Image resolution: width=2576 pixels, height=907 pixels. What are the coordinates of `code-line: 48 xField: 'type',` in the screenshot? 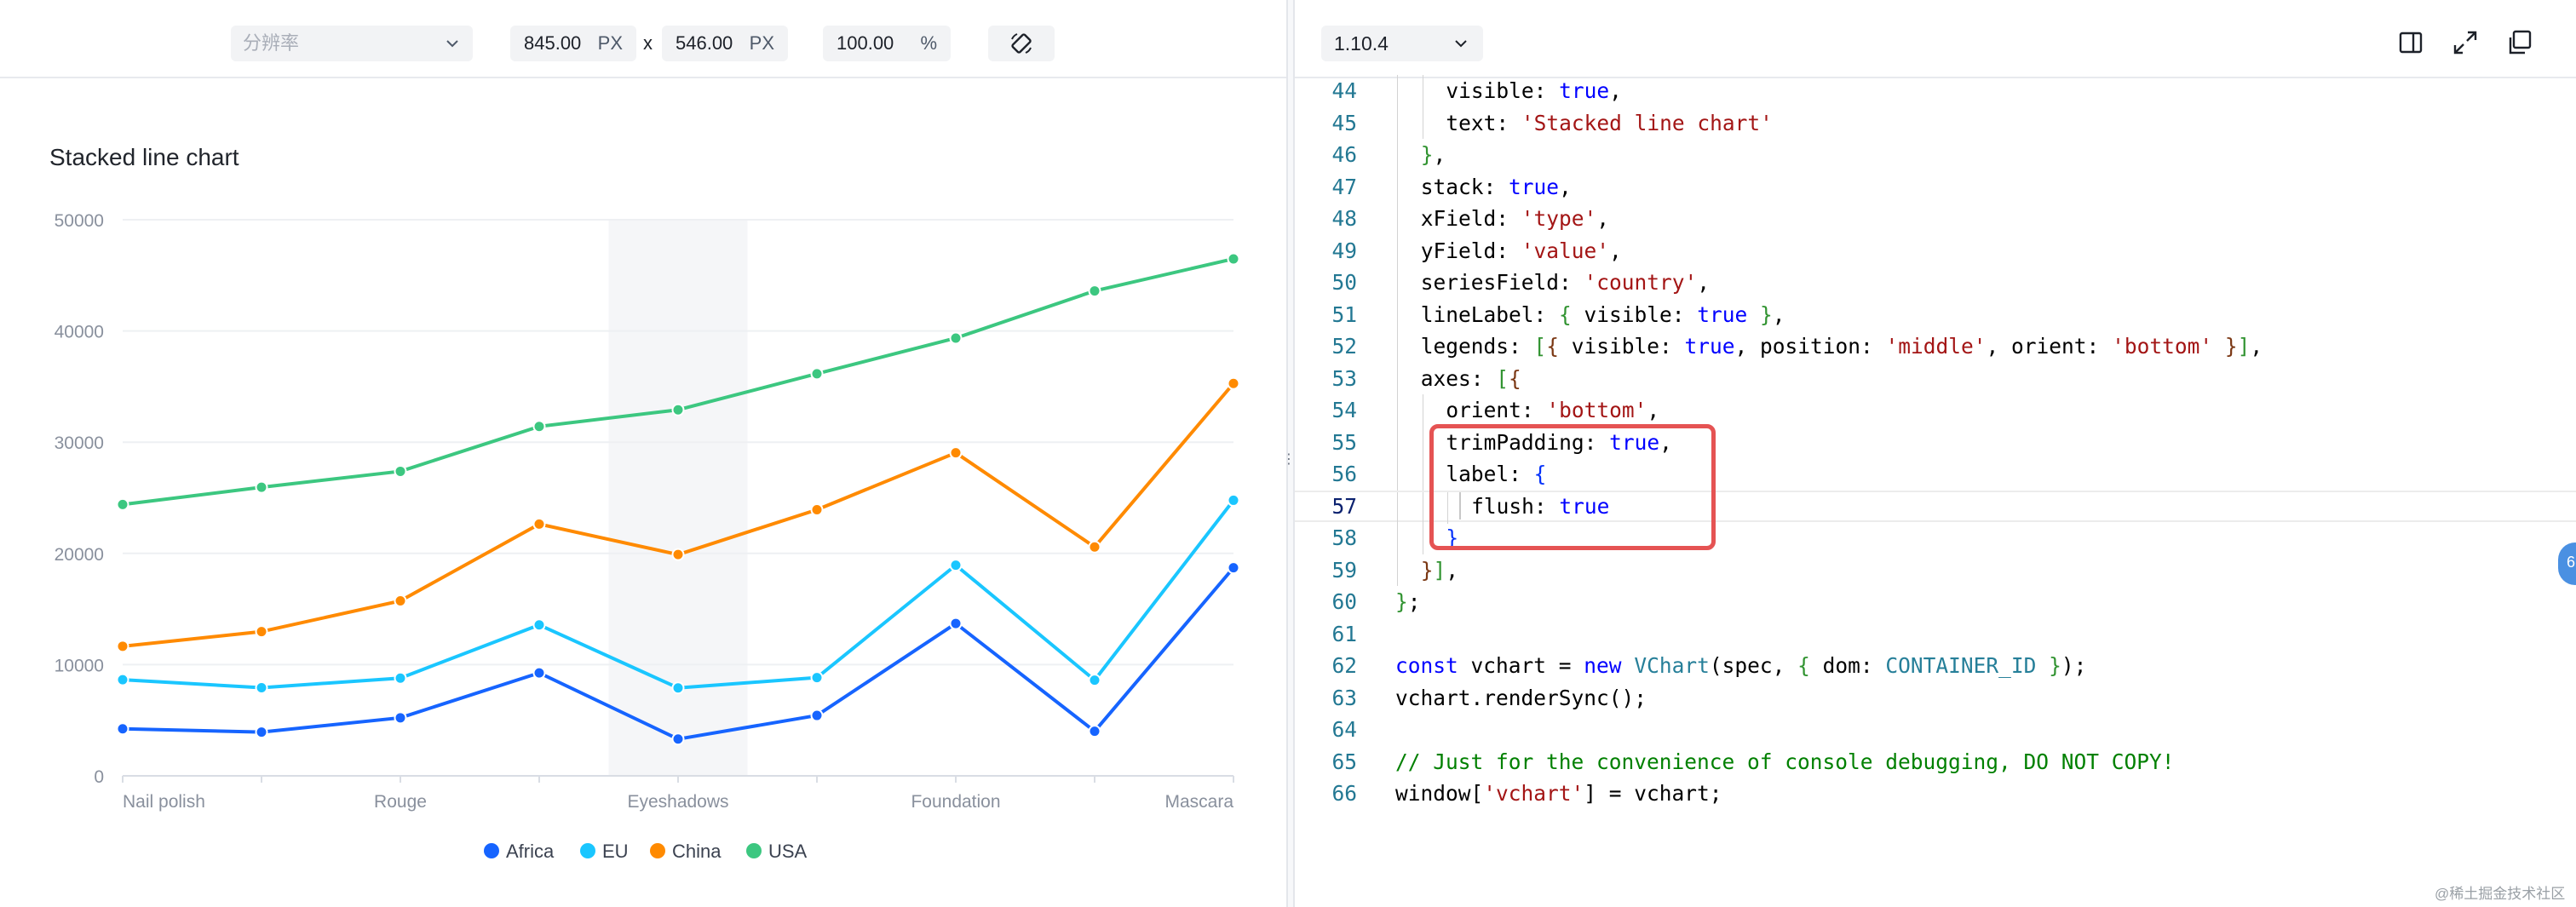 It's located at (1935, 219).